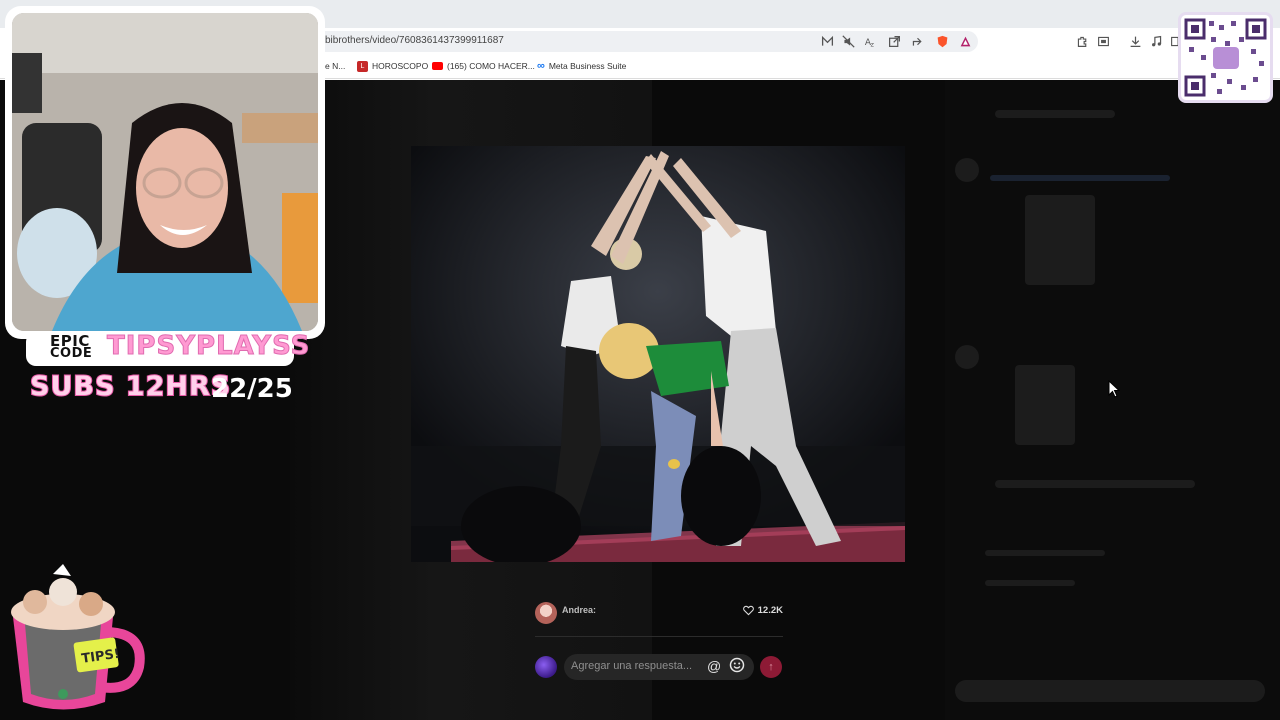  What do you see at coordinates (737, 665) in the screenshot?
I see `emoji-icon` at bounding box center [737, 665].